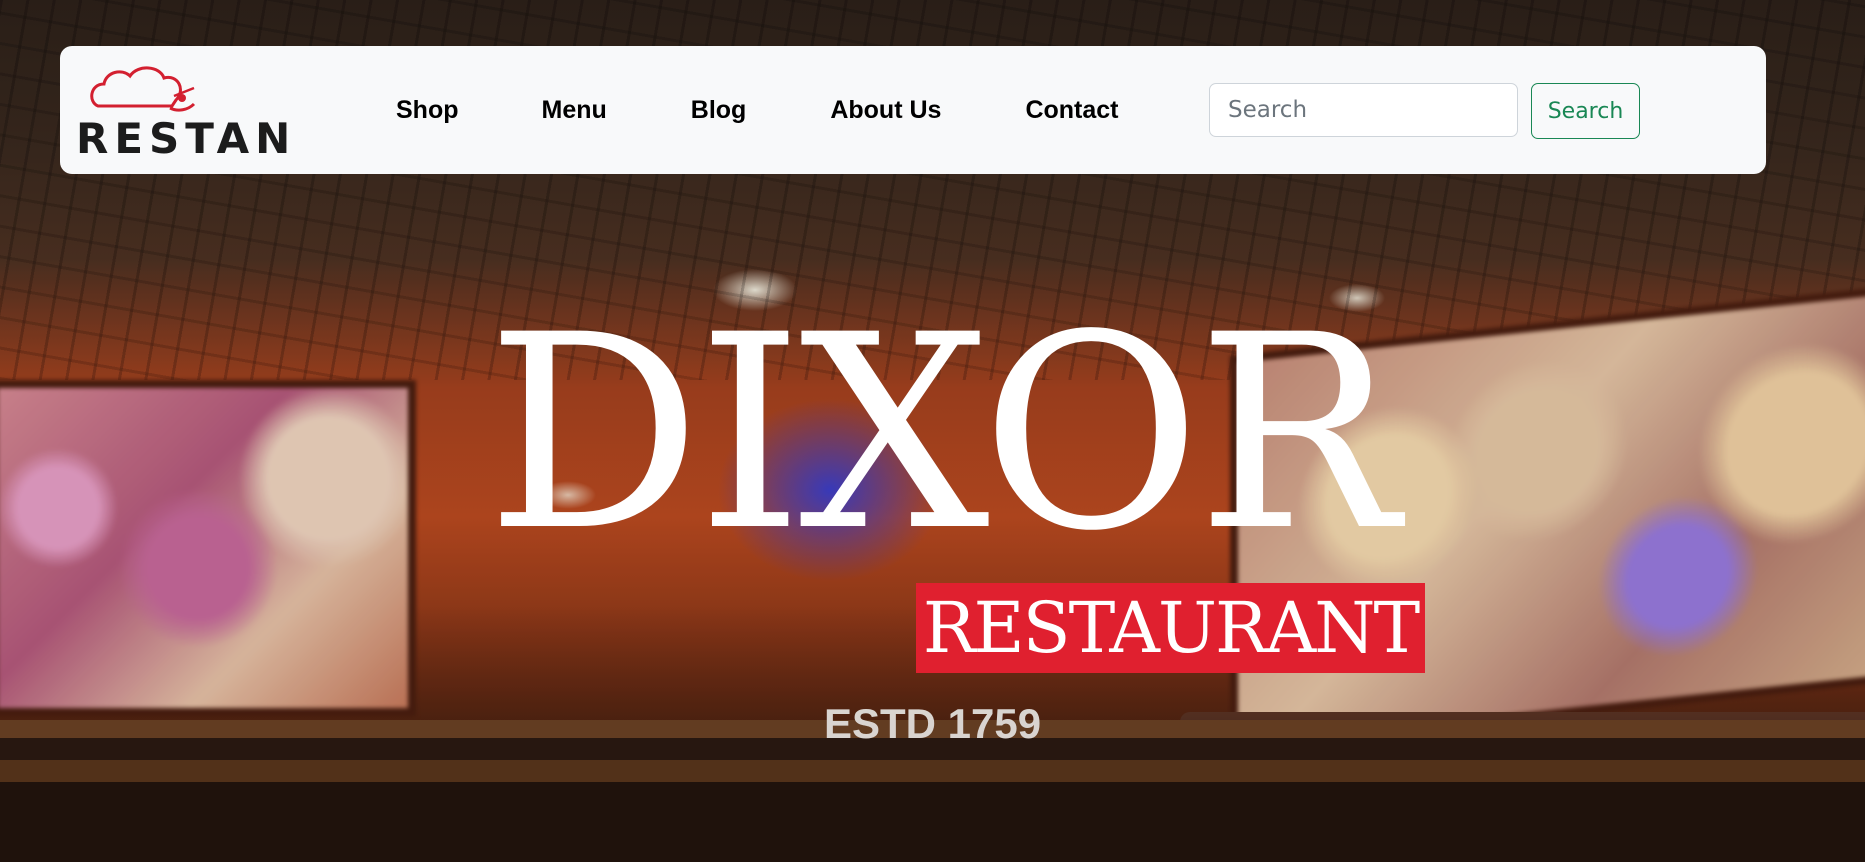 The height and width of the screenshot is (862, 1865). Describe the element at coordinates (574, 110) in the screenshot. I see `nav-link-menu: Menu` at that location.